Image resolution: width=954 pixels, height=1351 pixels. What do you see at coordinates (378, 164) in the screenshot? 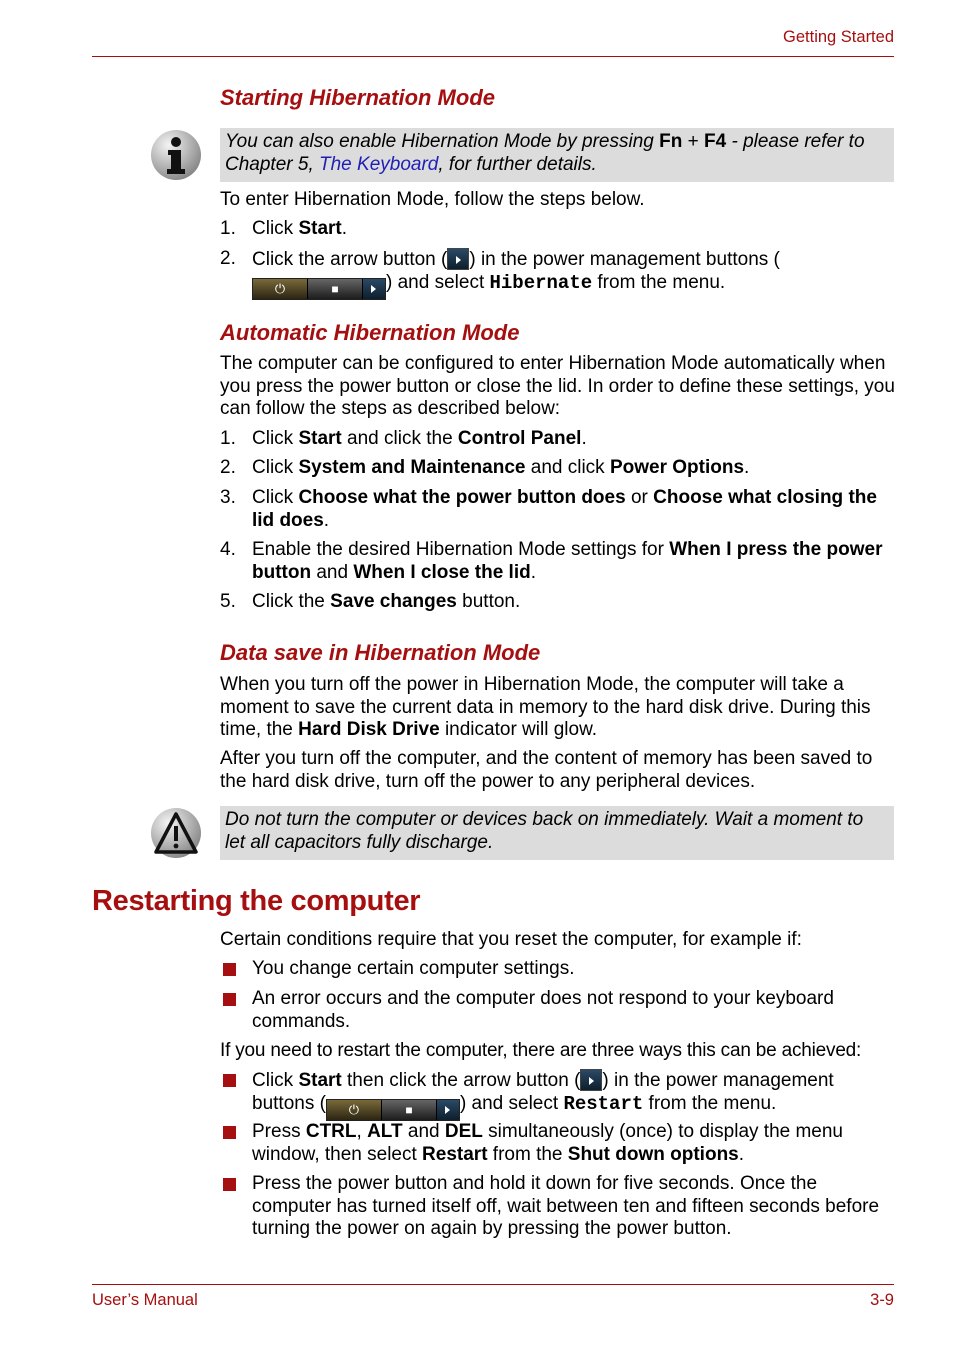
I see `keyboard-chapter-link: The Keyboard` at bounding box center [378, 164].